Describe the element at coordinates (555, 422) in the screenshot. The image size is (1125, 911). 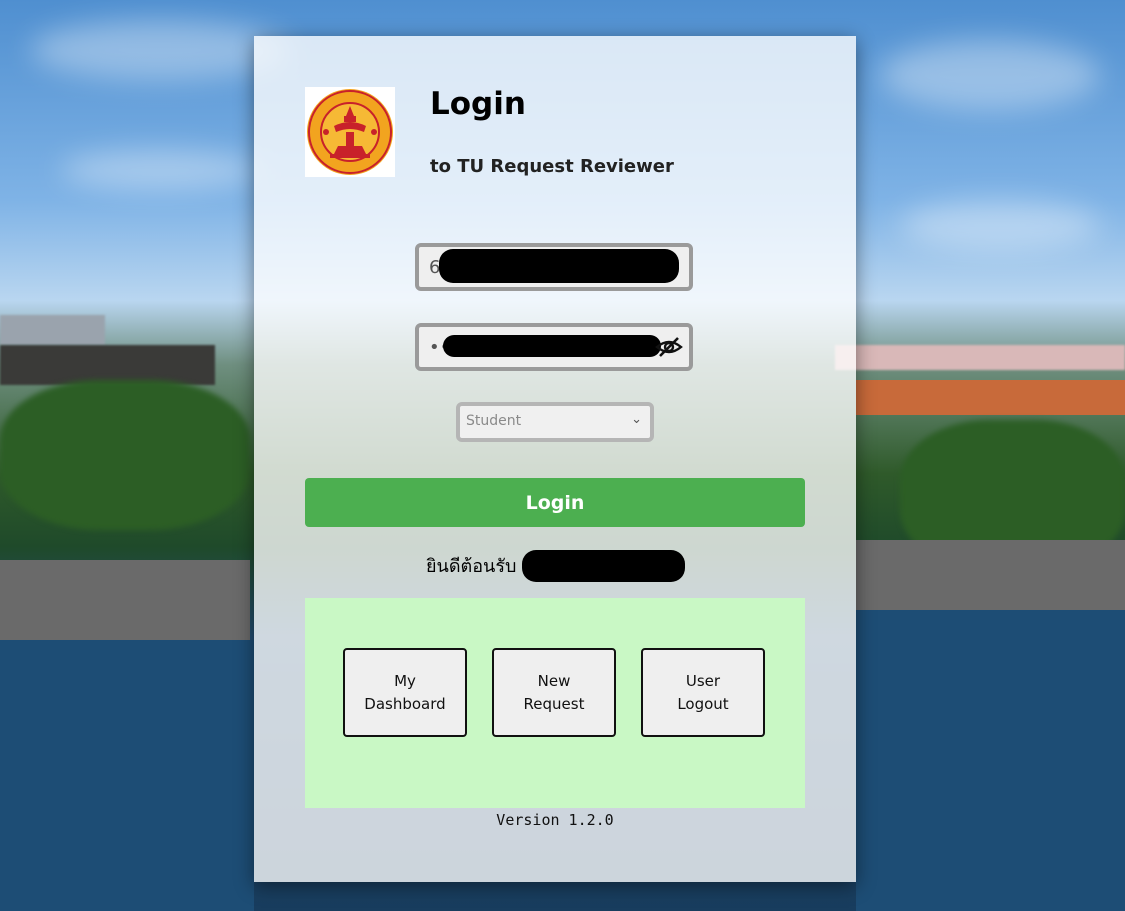
I see `role-select: Student ⌄` at that location.